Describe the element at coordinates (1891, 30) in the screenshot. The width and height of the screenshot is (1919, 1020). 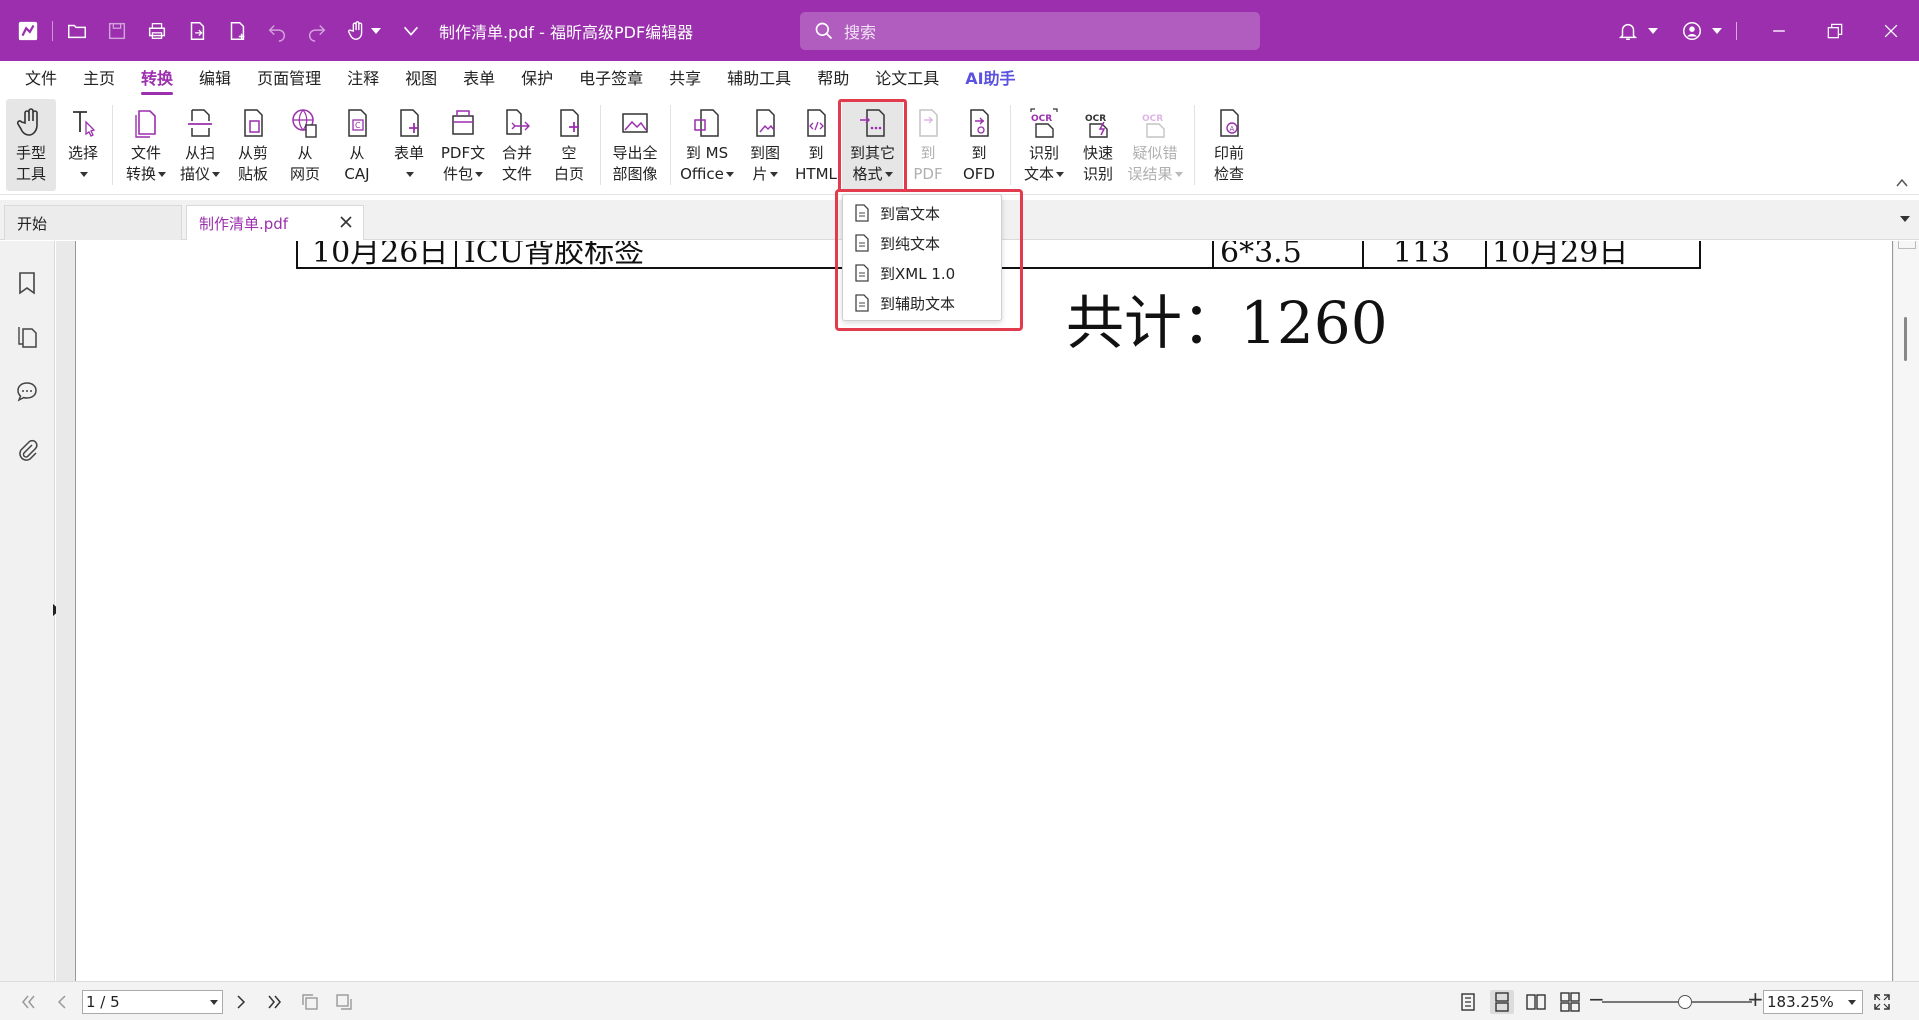
I see `close-icon` at that location.